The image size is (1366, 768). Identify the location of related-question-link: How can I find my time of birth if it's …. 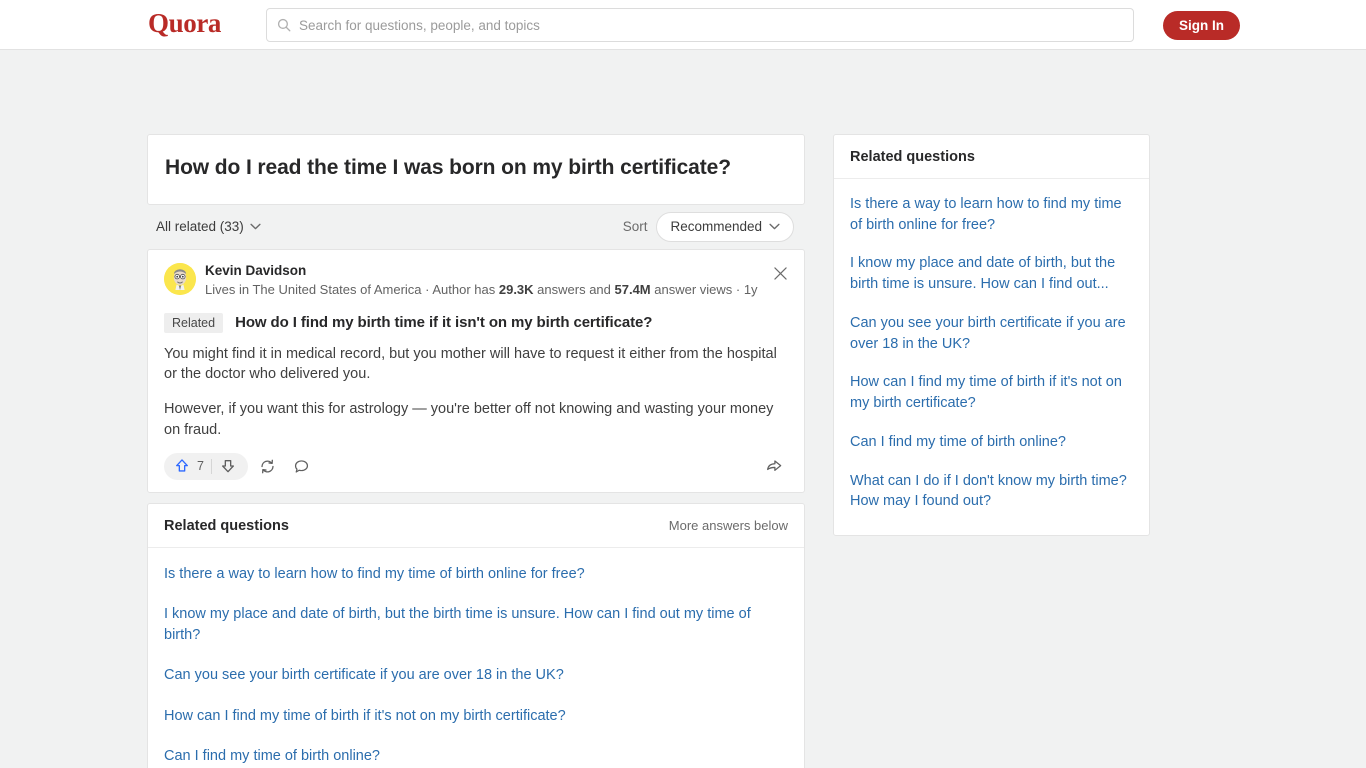
(476, 716).